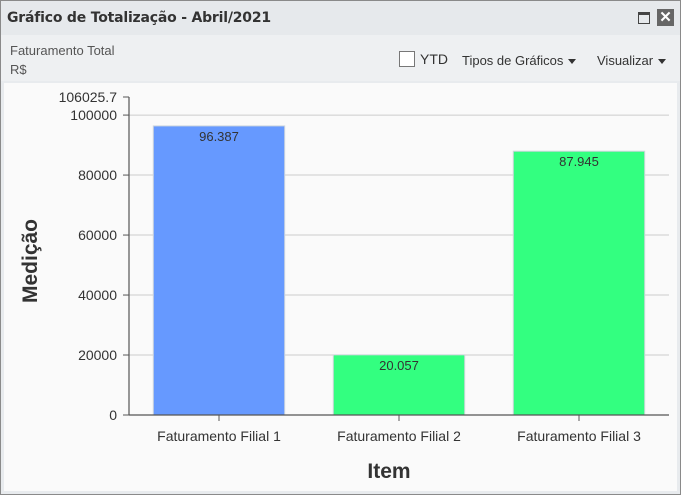 Image resolution: width=681 pixels, height=495 pixels. What do you see at coordinates (340, 18) in the screenshot?
I see `title-bar: Gráfico de Totalização - Abril/2021 ✕` at bounding box center [340, 18].